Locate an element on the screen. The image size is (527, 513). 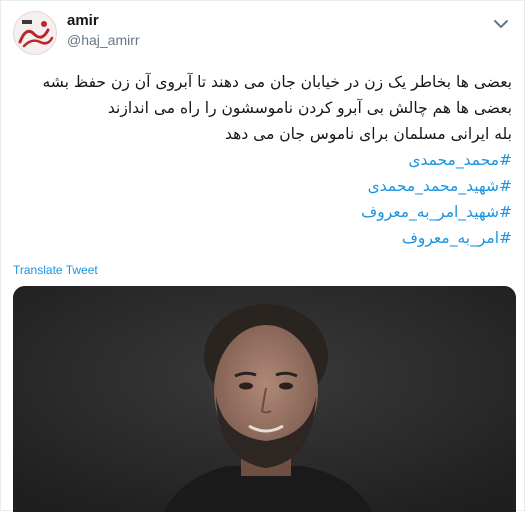
translate-tweet-link: Translate Tweet is located at coordinates (55, 270).